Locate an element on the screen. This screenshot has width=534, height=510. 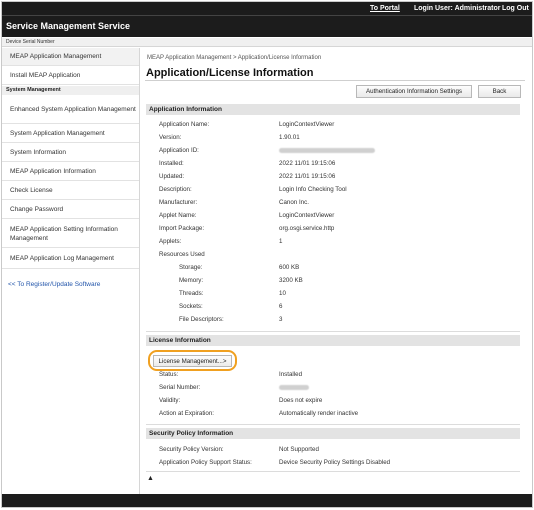
info-row: Application ID: is located at coordinates (336, 151).